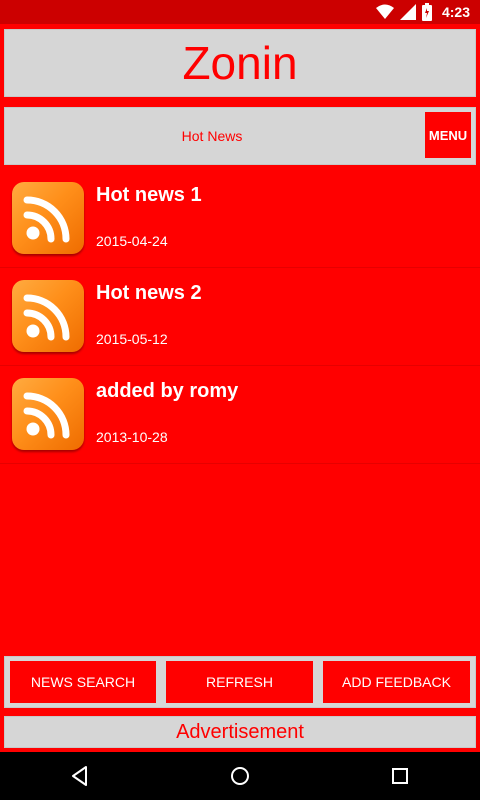 This screenshot has width=480, height=800. What do you see at coordinates (448, 135) in the screenshot?
I see `menu-button: MENU` at bounding box center [448, 135].